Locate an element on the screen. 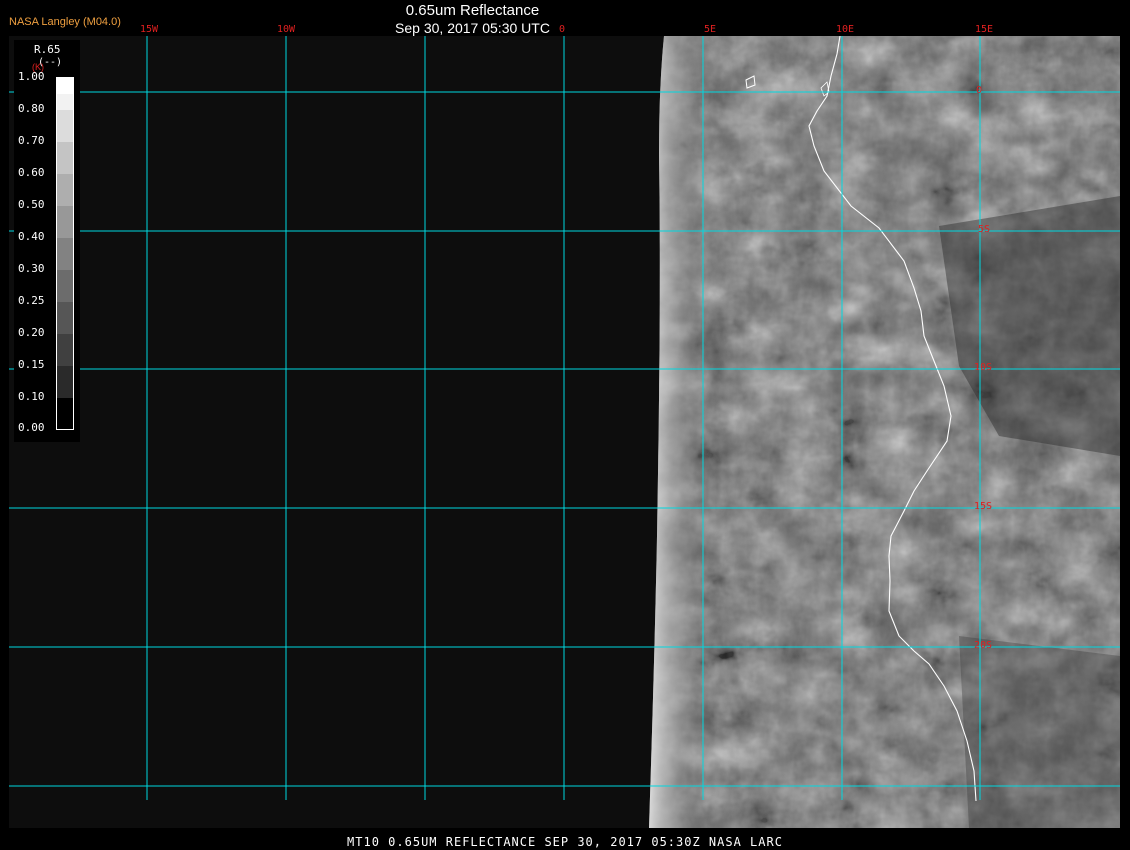 The width and height of the screenshot is (1130, 850). lat-label-0: 0 is located at coordinates (979, 90).